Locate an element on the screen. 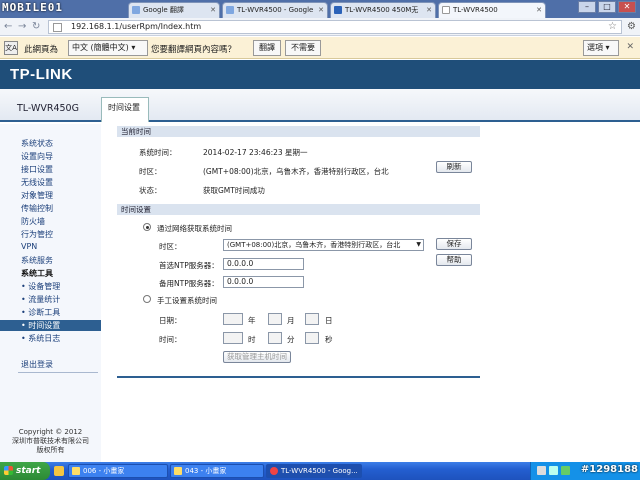  router-header: TP-LINK is located at coordinates (320, 74).